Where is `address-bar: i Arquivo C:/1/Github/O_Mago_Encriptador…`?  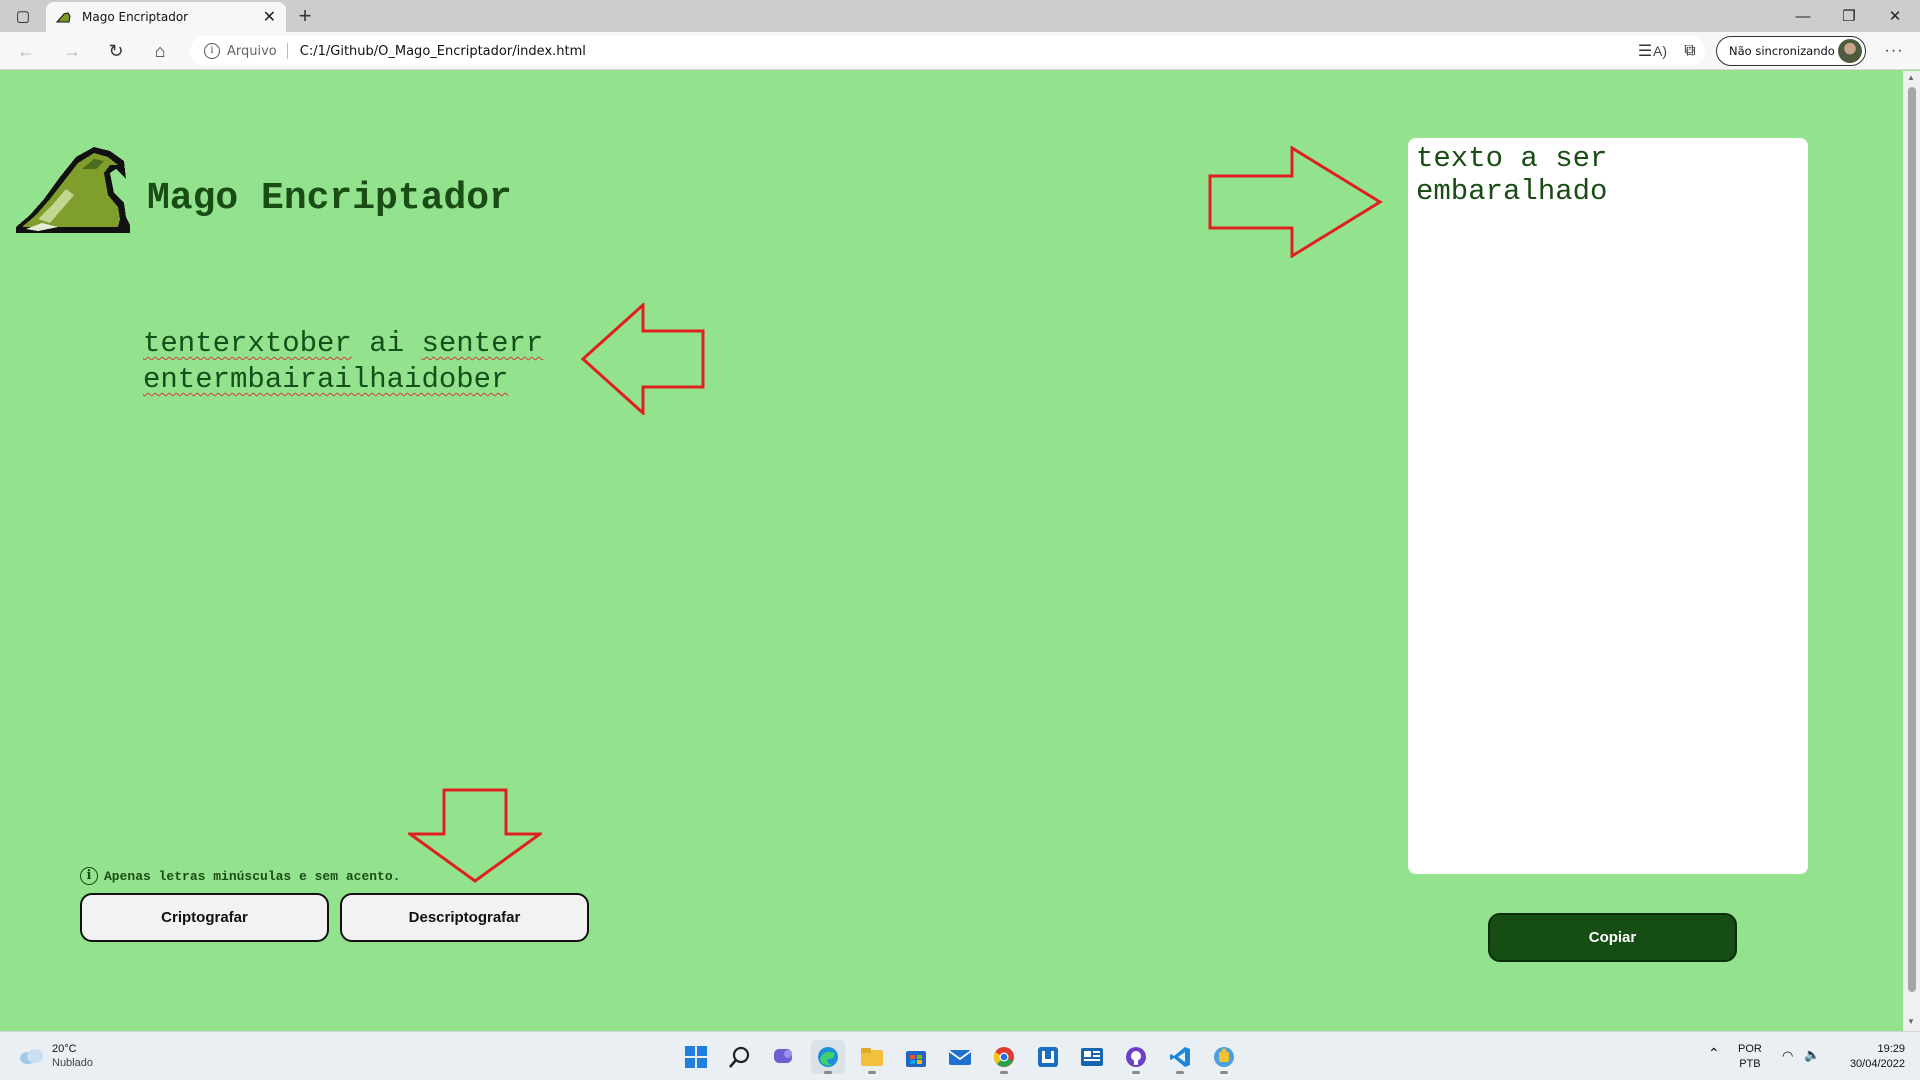 address-bar: i Arquivo C:/1/Github/O_Mago_Encriptador… is located at coordinates (947, 51).